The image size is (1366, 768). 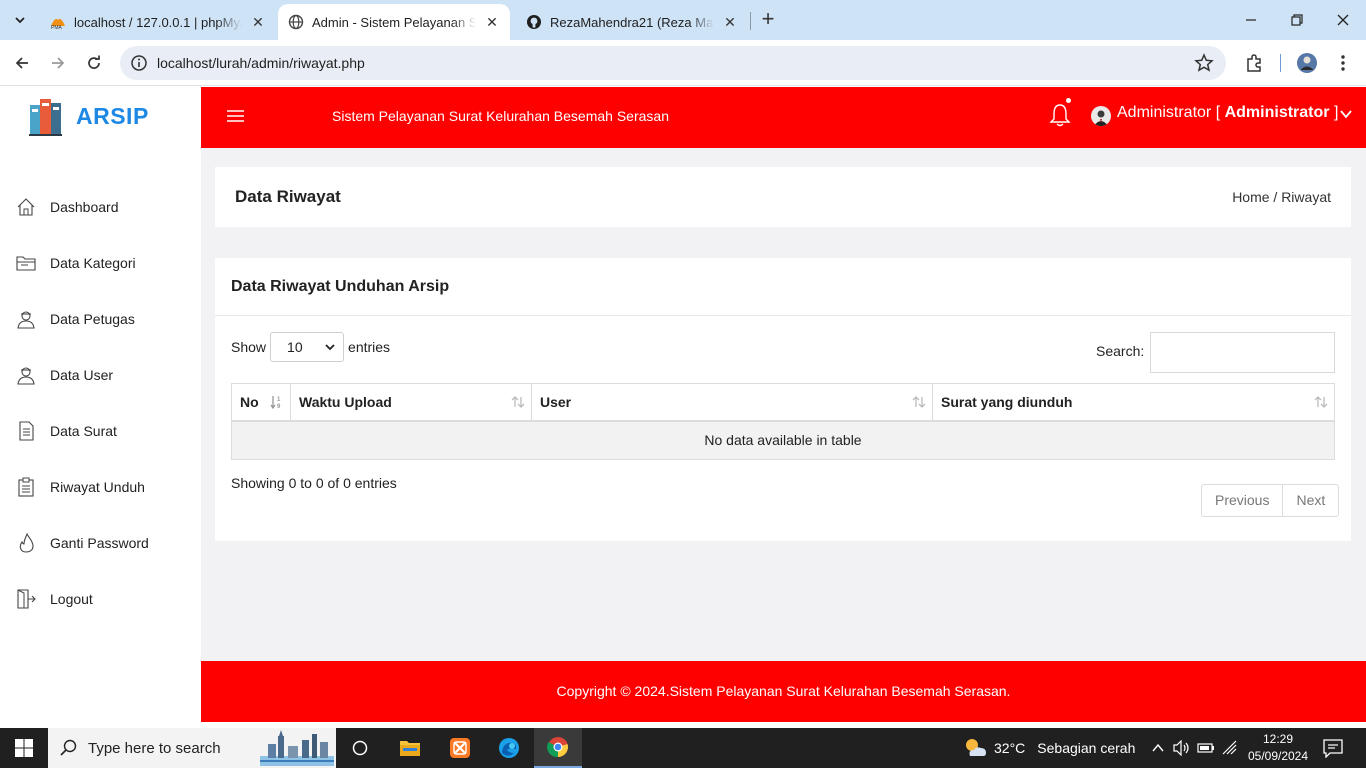 What do you see at coordinates (1281, 197) in the screenshot?
I see `breadcrumb: Home / Riwayat` at bounding box center [1281, 197].